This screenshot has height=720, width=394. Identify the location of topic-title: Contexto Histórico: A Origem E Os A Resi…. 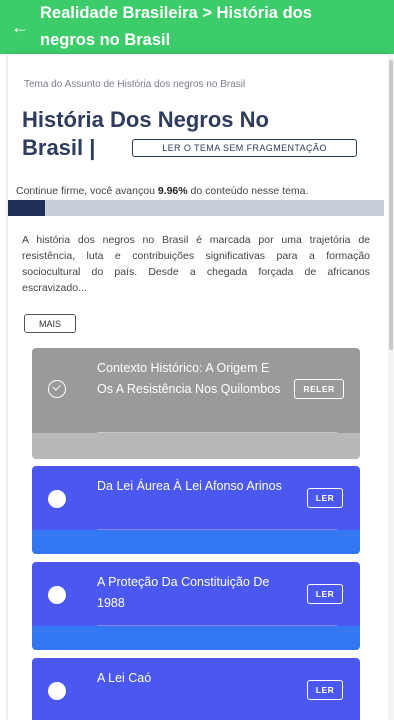
(189, 378).